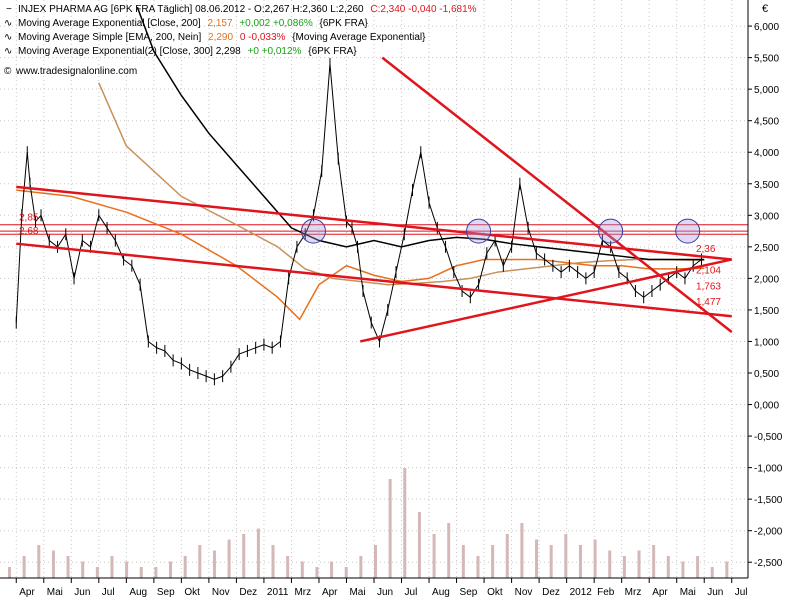 This screenshot has width=800, height=600. I want to click on x-tick-label: Mrz, so click(302, 592).